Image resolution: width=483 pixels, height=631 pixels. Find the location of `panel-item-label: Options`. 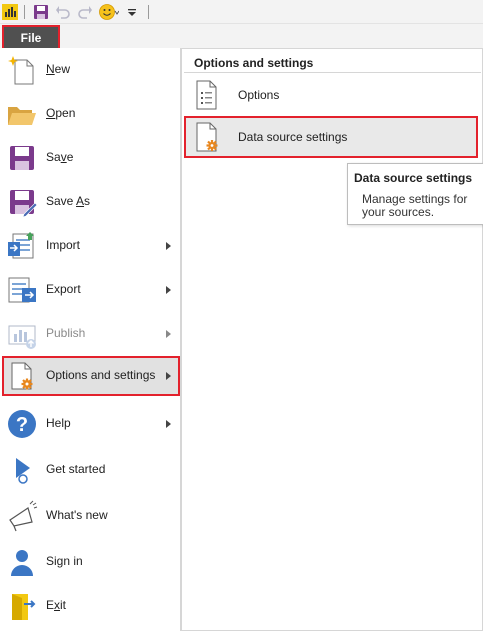

panel-item-label: Options is located at coordinates (259, 95).